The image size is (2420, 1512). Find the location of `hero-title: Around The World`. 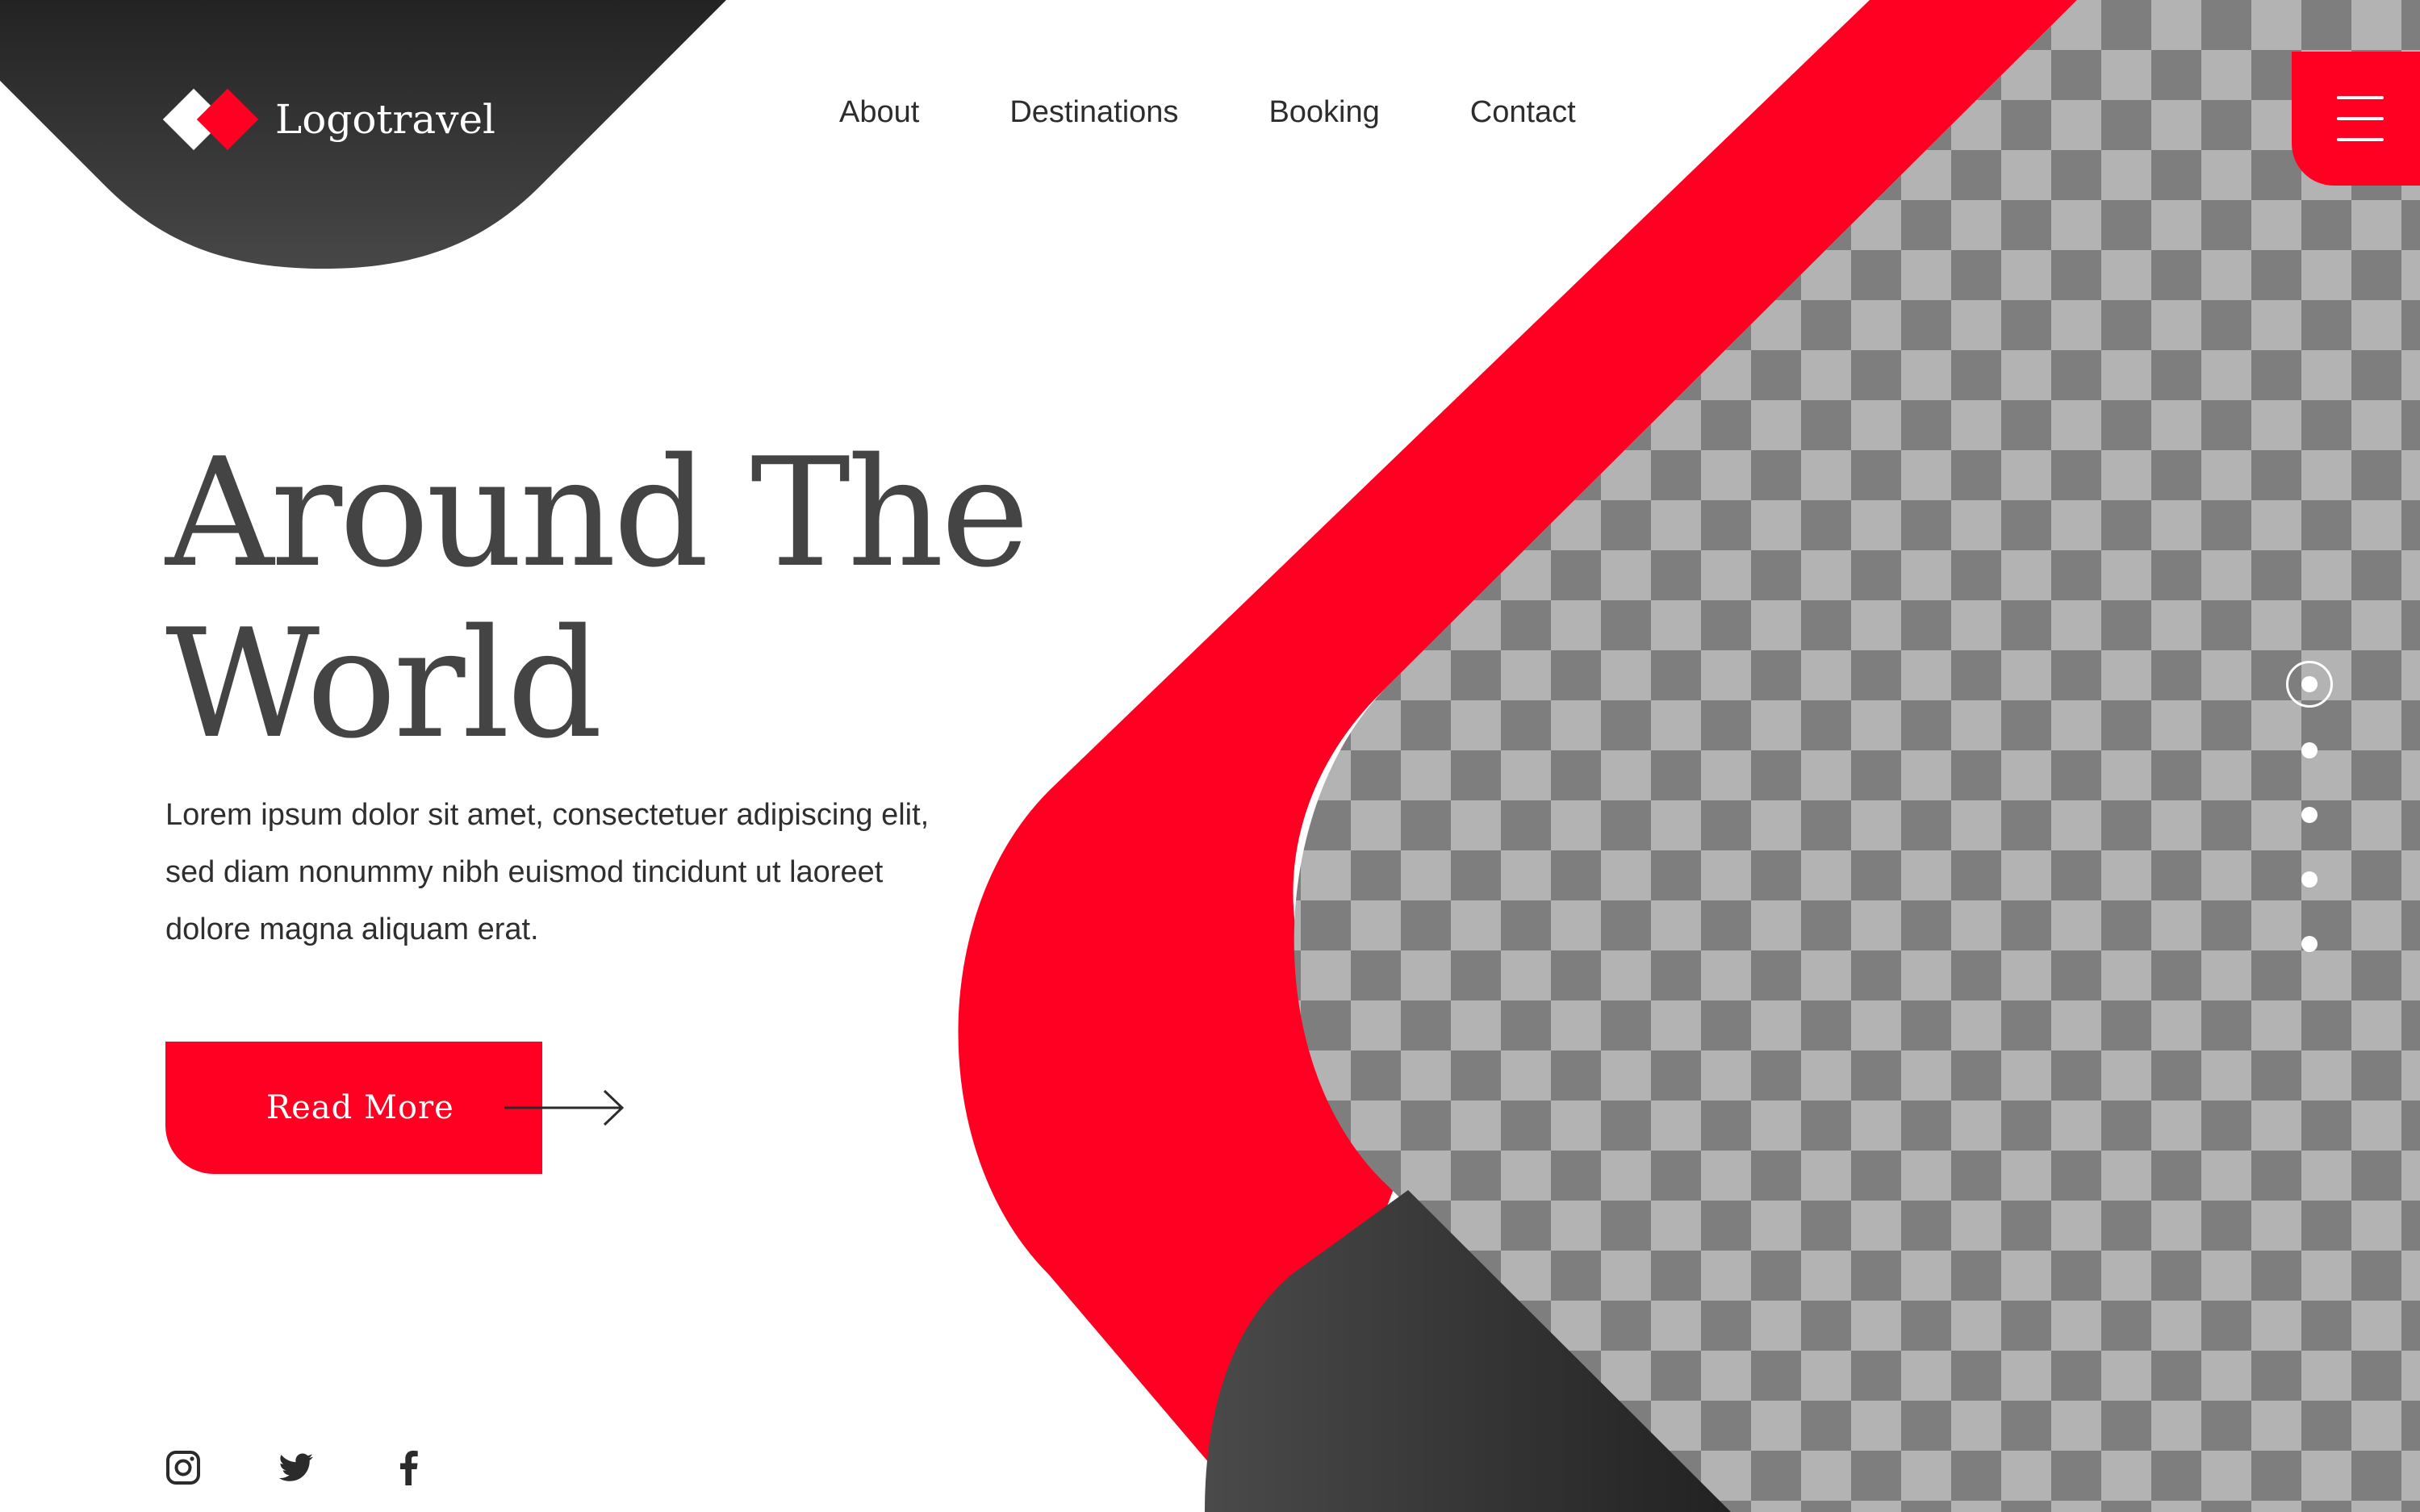

hero-title: Around The World is located at coordinates (597, 598).